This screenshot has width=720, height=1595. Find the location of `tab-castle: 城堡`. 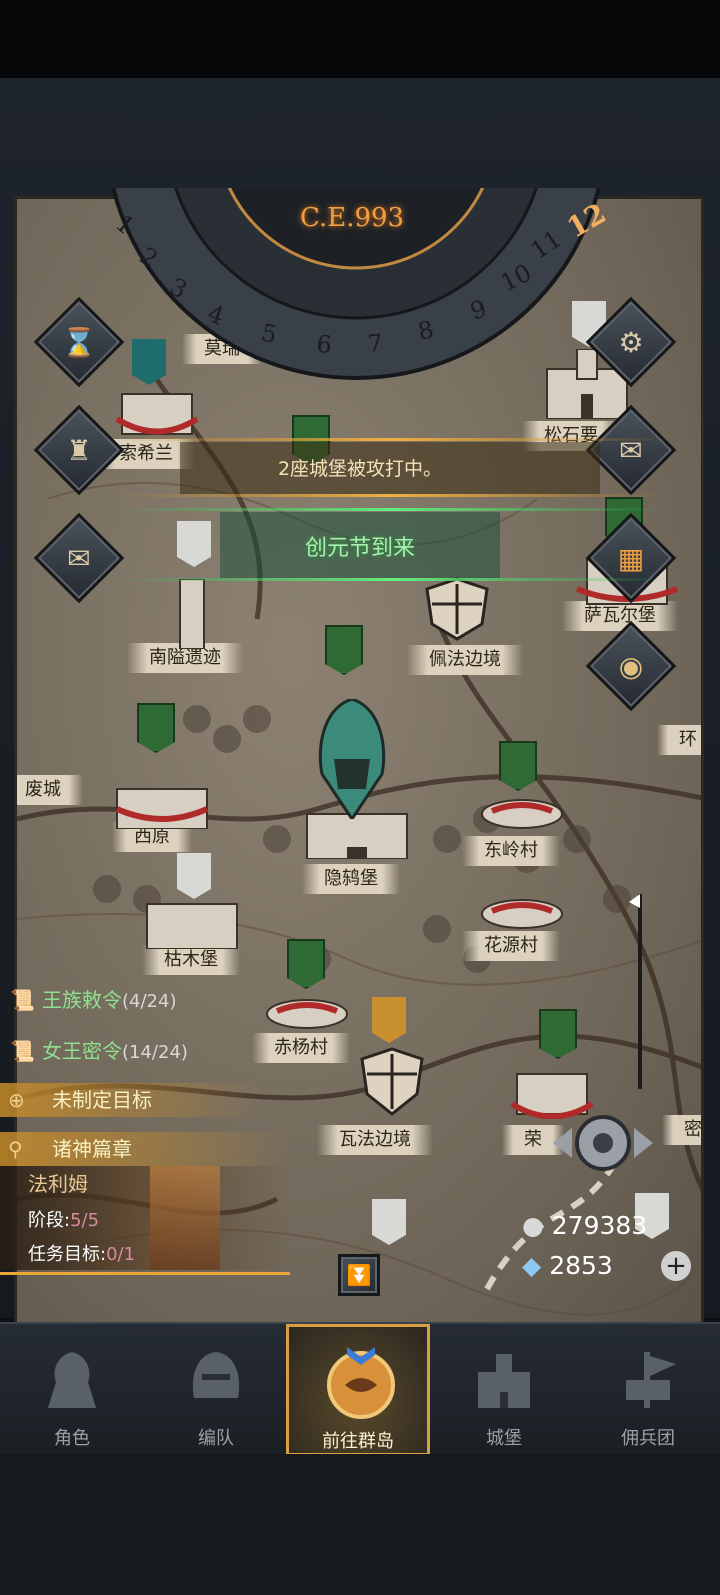

tab-castle: 城堡 is located at coordinates (504, 1390).